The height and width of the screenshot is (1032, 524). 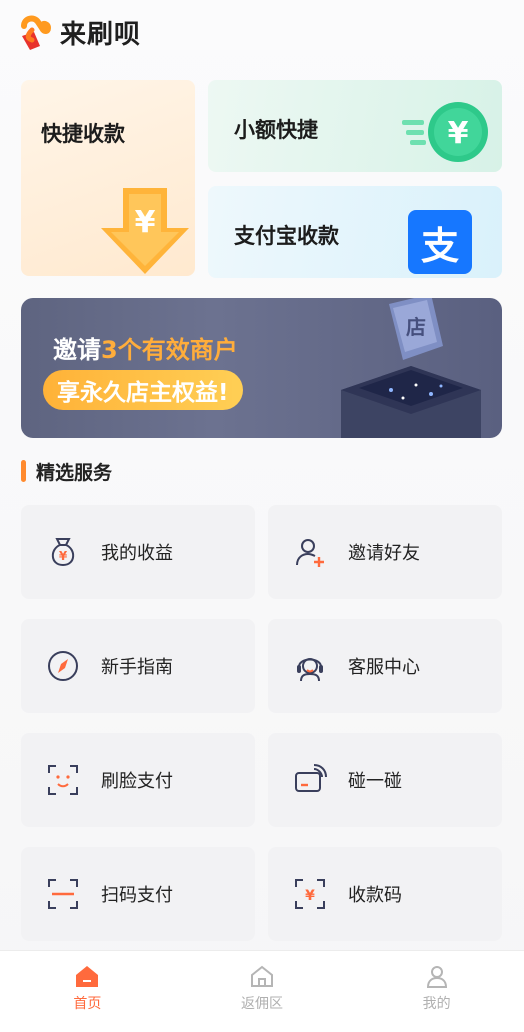 I want to click on service-scan-pay: 扫码支付, so click(x=138, y=894).